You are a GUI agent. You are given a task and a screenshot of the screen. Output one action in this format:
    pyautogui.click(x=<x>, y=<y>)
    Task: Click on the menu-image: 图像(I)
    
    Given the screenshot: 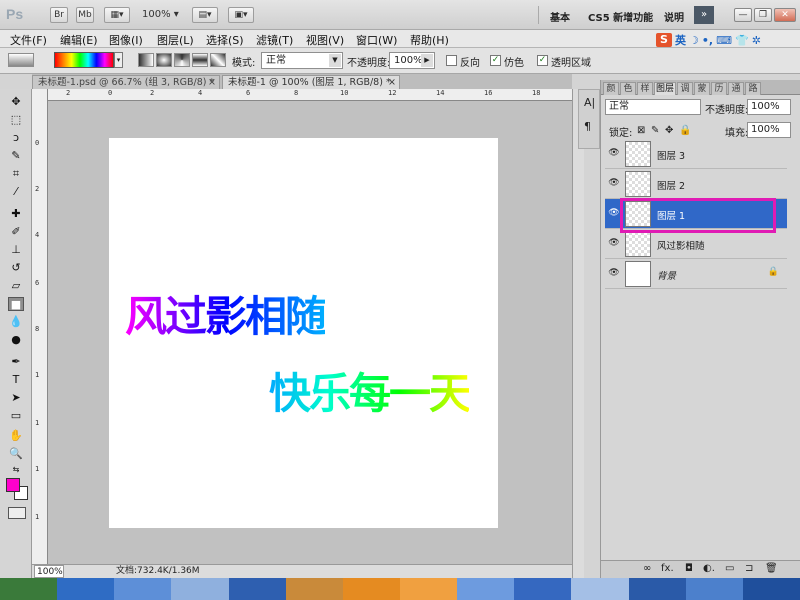 What is the action you would take?
    pyautogui.click(x=126, y=40)
    